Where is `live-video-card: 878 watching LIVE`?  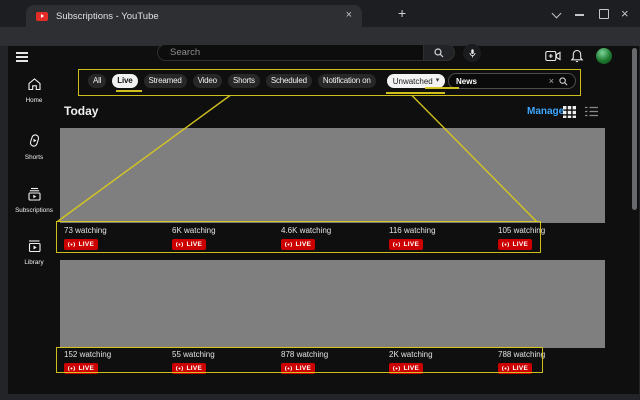 live-video-card: 878 watching LIVE is located at coordinates (333, 363).